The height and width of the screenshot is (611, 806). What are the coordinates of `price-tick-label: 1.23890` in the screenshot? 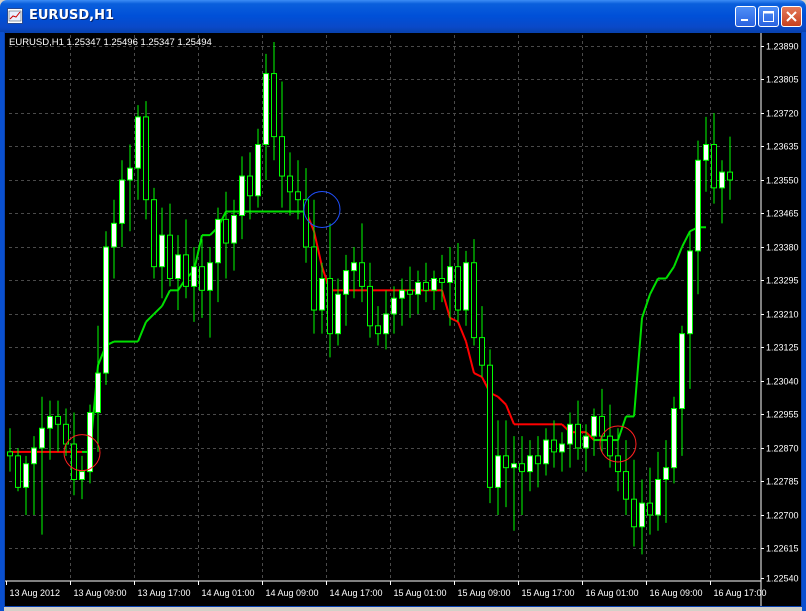 It's located at (782, 47).